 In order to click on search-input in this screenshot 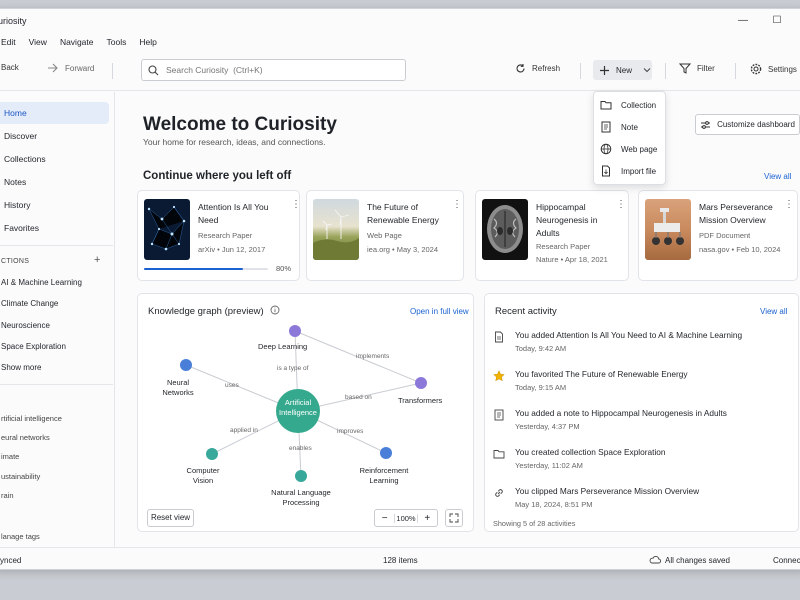, I will do `click(276, 70)`.